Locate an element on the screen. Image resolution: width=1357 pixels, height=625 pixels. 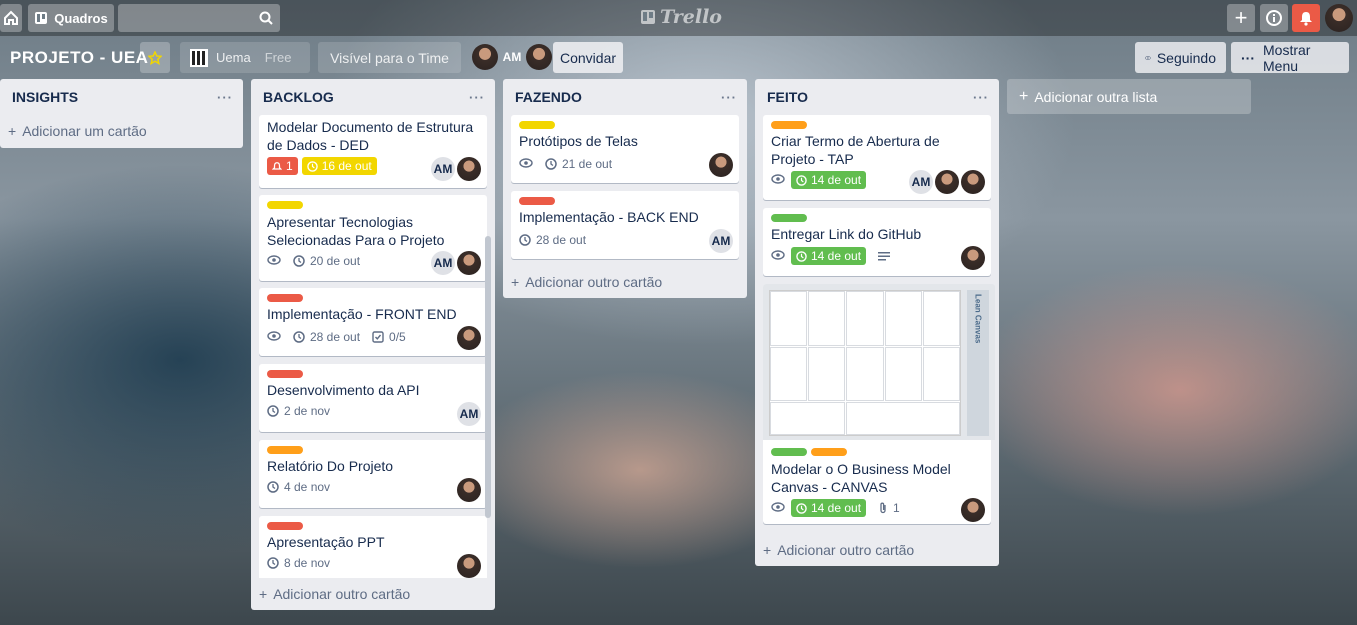
due-date: 14 de out is located at coordinates (836, 508).